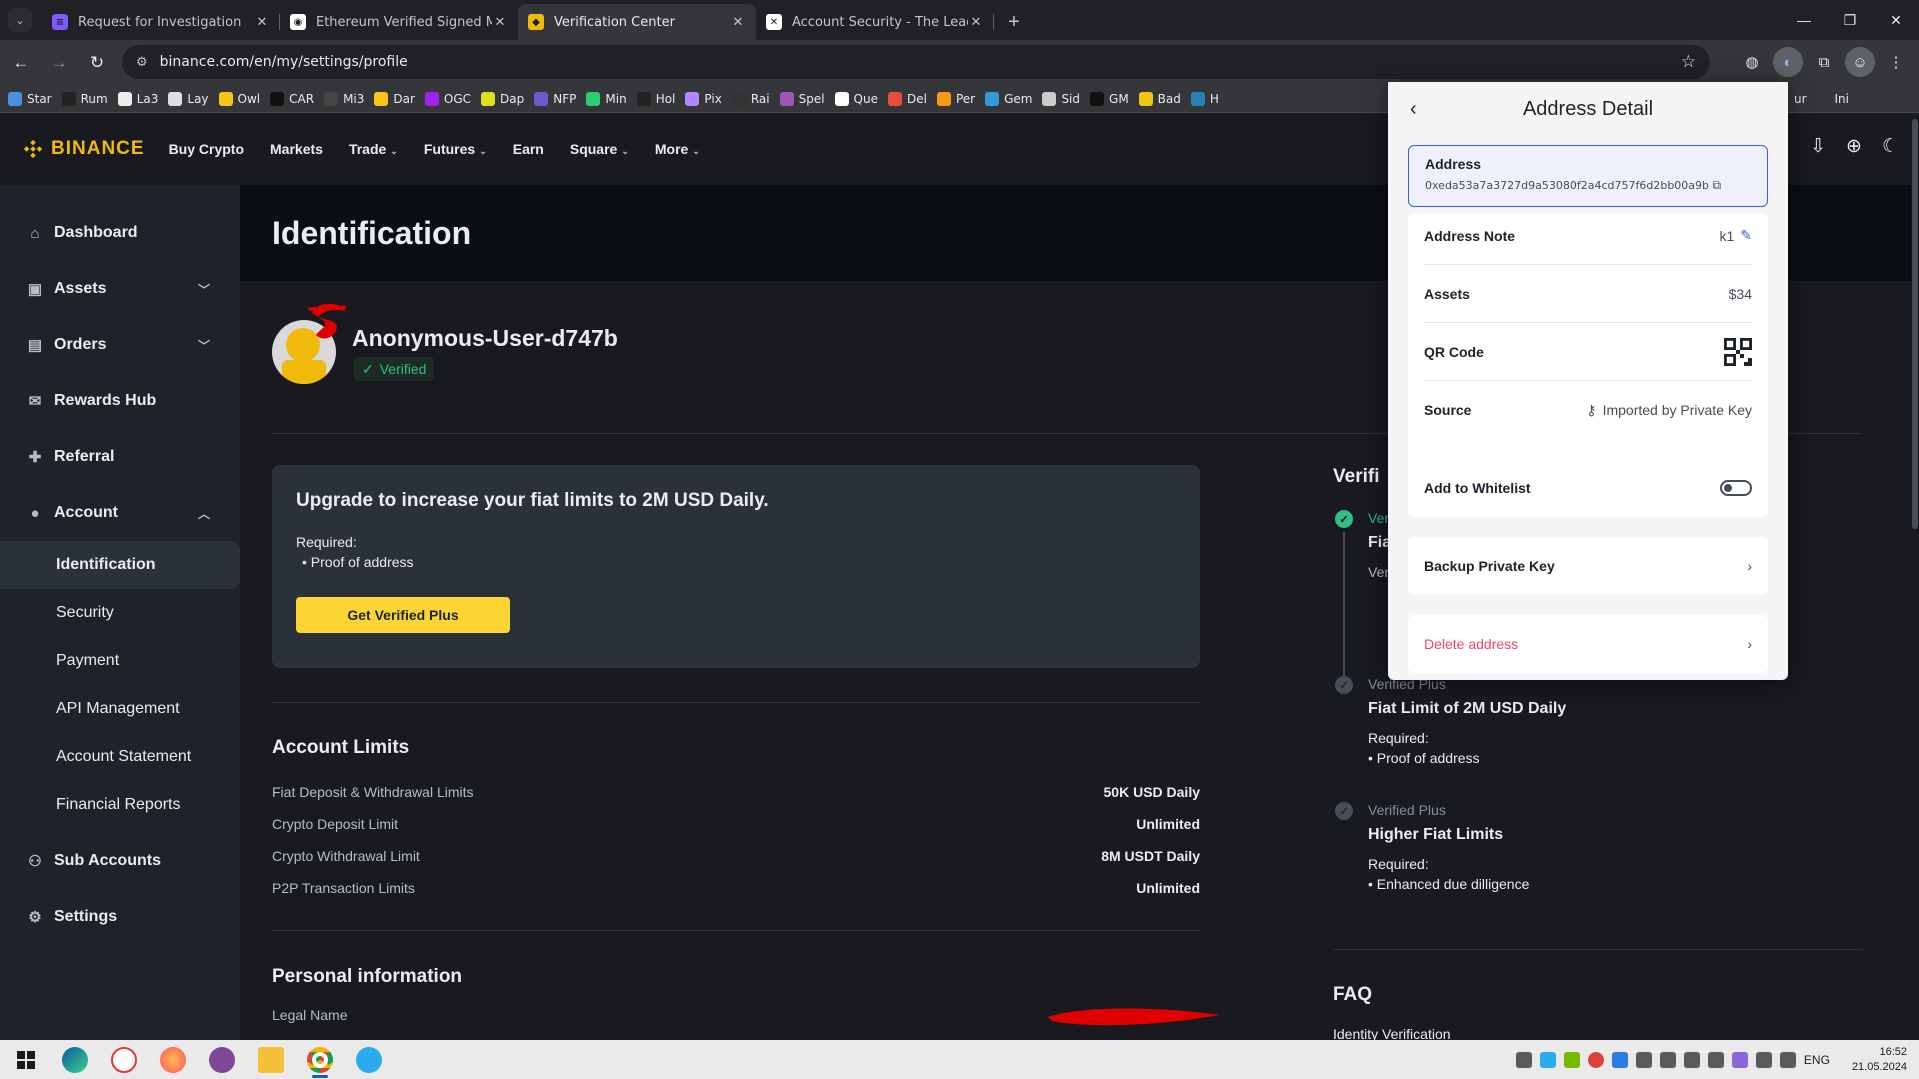 This screenshot has width=1919, height=1079. What do you see at coordinates (222, 1060) in the screenshot?
I see `tor-browser-icon` at bounding box center [222, 1060].